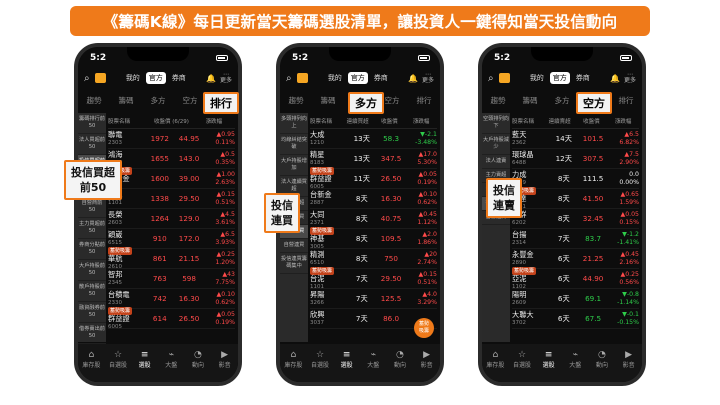  What do you see at coordinates (294, 246) in the screenshot?
I see `sidebar-item: 自營連買` at bounding box center [294, 246].